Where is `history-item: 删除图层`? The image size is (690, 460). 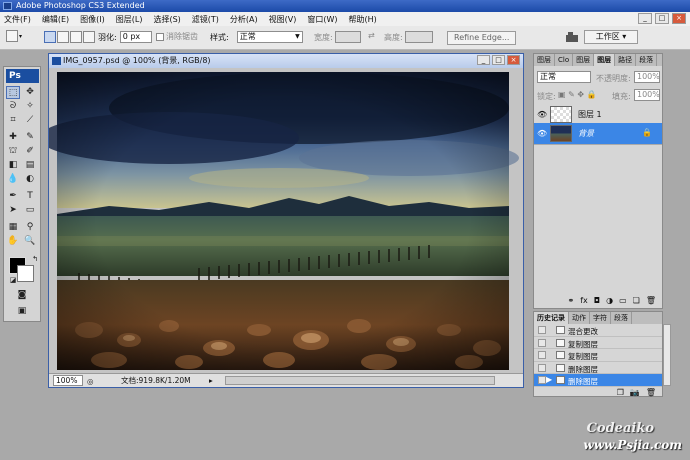 history-item: 删除图层 is located at coordinates (598, 368).